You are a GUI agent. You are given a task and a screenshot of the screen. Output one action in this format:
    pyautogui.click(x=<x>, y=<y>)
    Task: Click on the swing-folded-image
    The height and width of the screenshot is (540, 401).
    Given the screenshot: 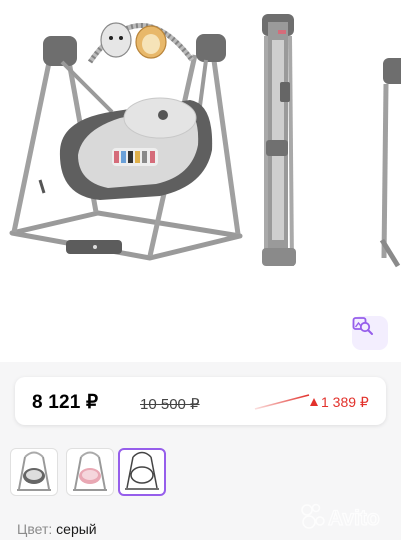 What is the action you would take?
    pyautogui.click(x=279, y=140)
    